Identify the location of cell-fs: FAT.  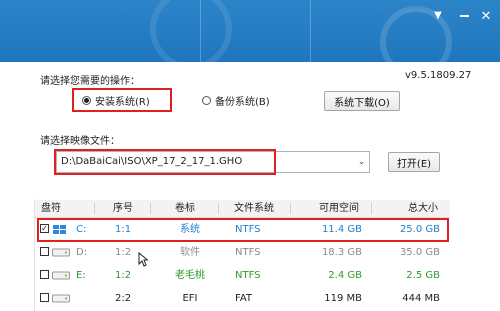
(244, 298).